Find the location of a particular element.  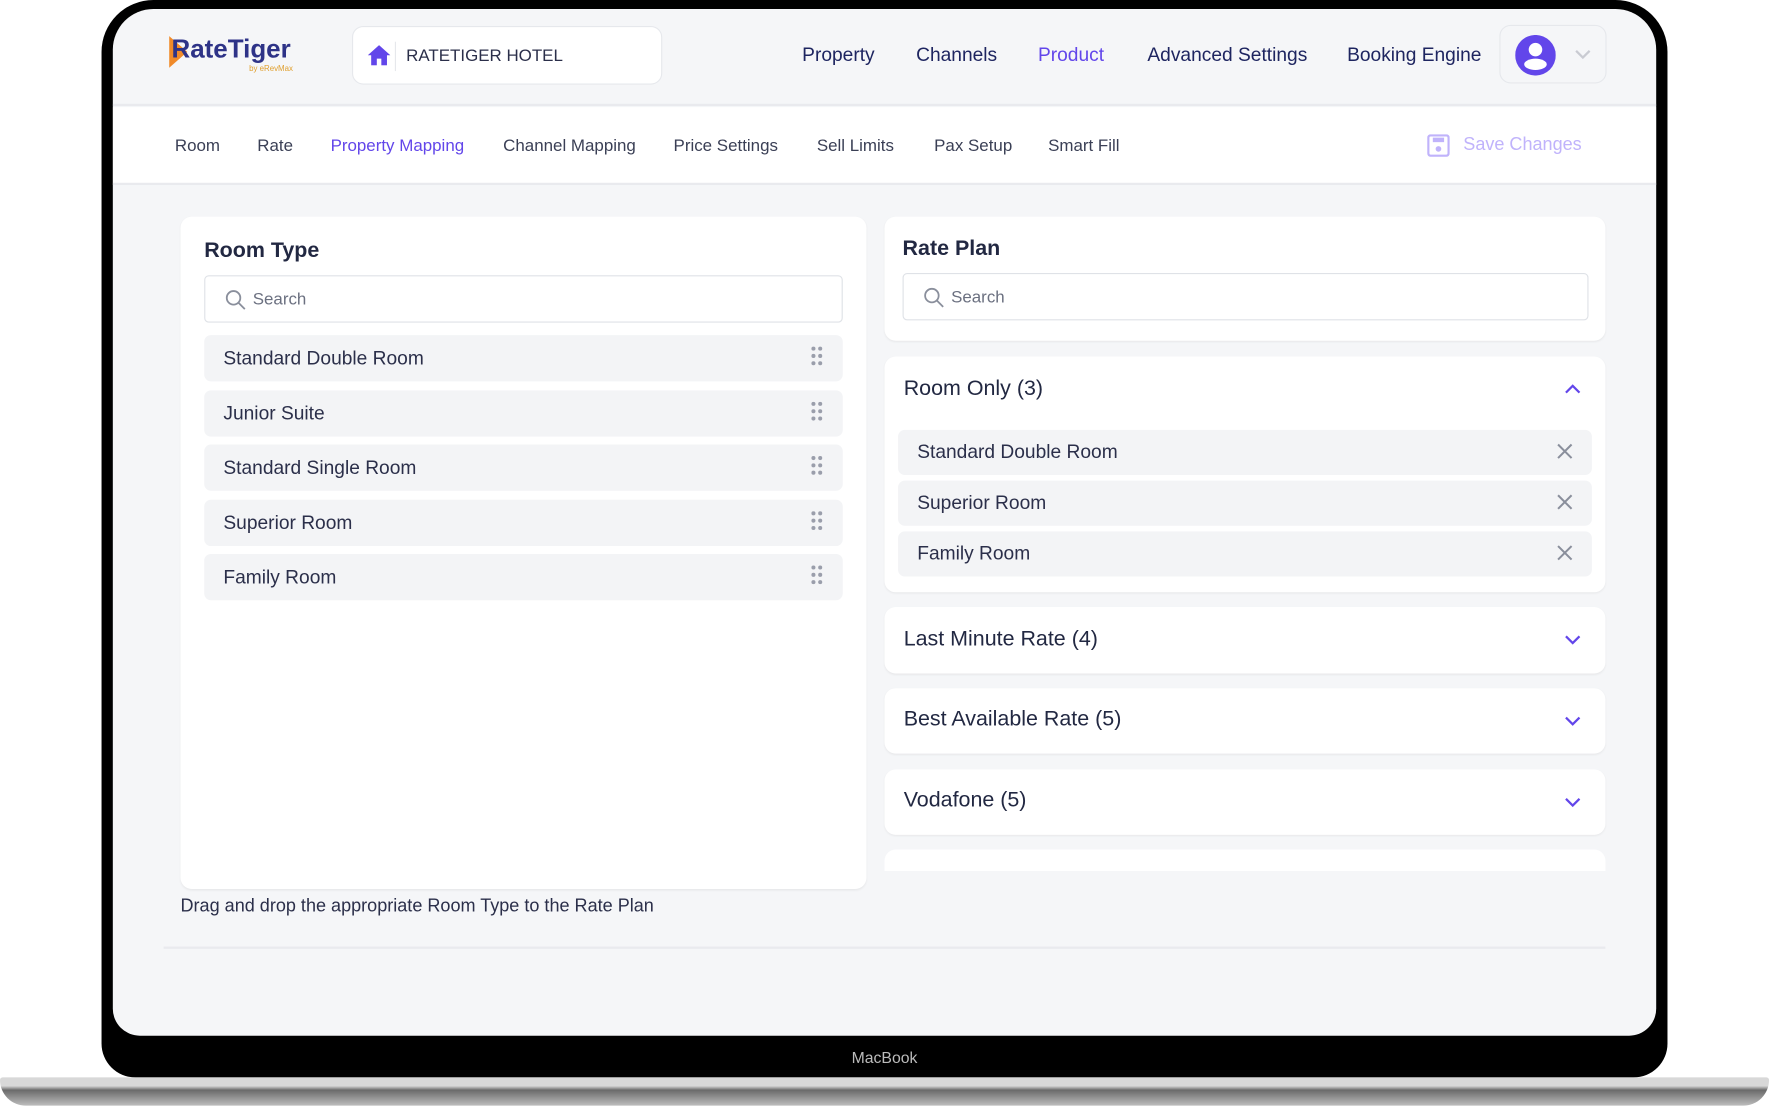

rate-group-title: Vodafone (5) is located at coordinates (965, 800).